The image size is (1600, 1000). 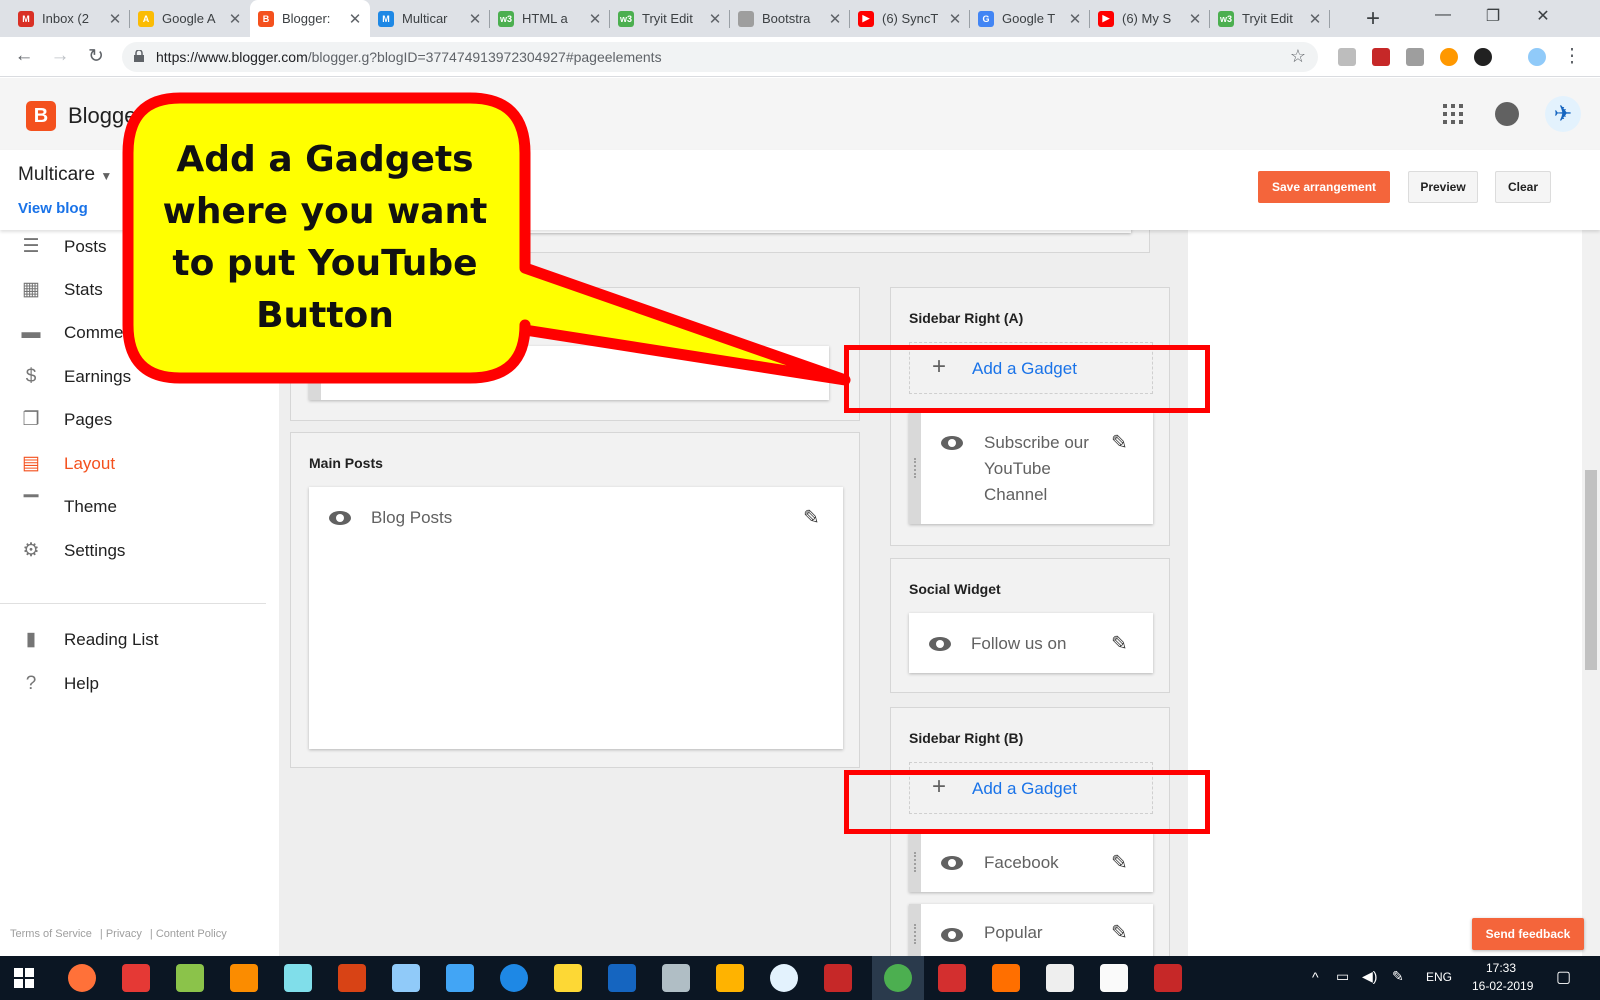 What do you see at coordinates (325, 315) in the screenshot?
I see `callout-line: Button` at bounding box center [325, 315].